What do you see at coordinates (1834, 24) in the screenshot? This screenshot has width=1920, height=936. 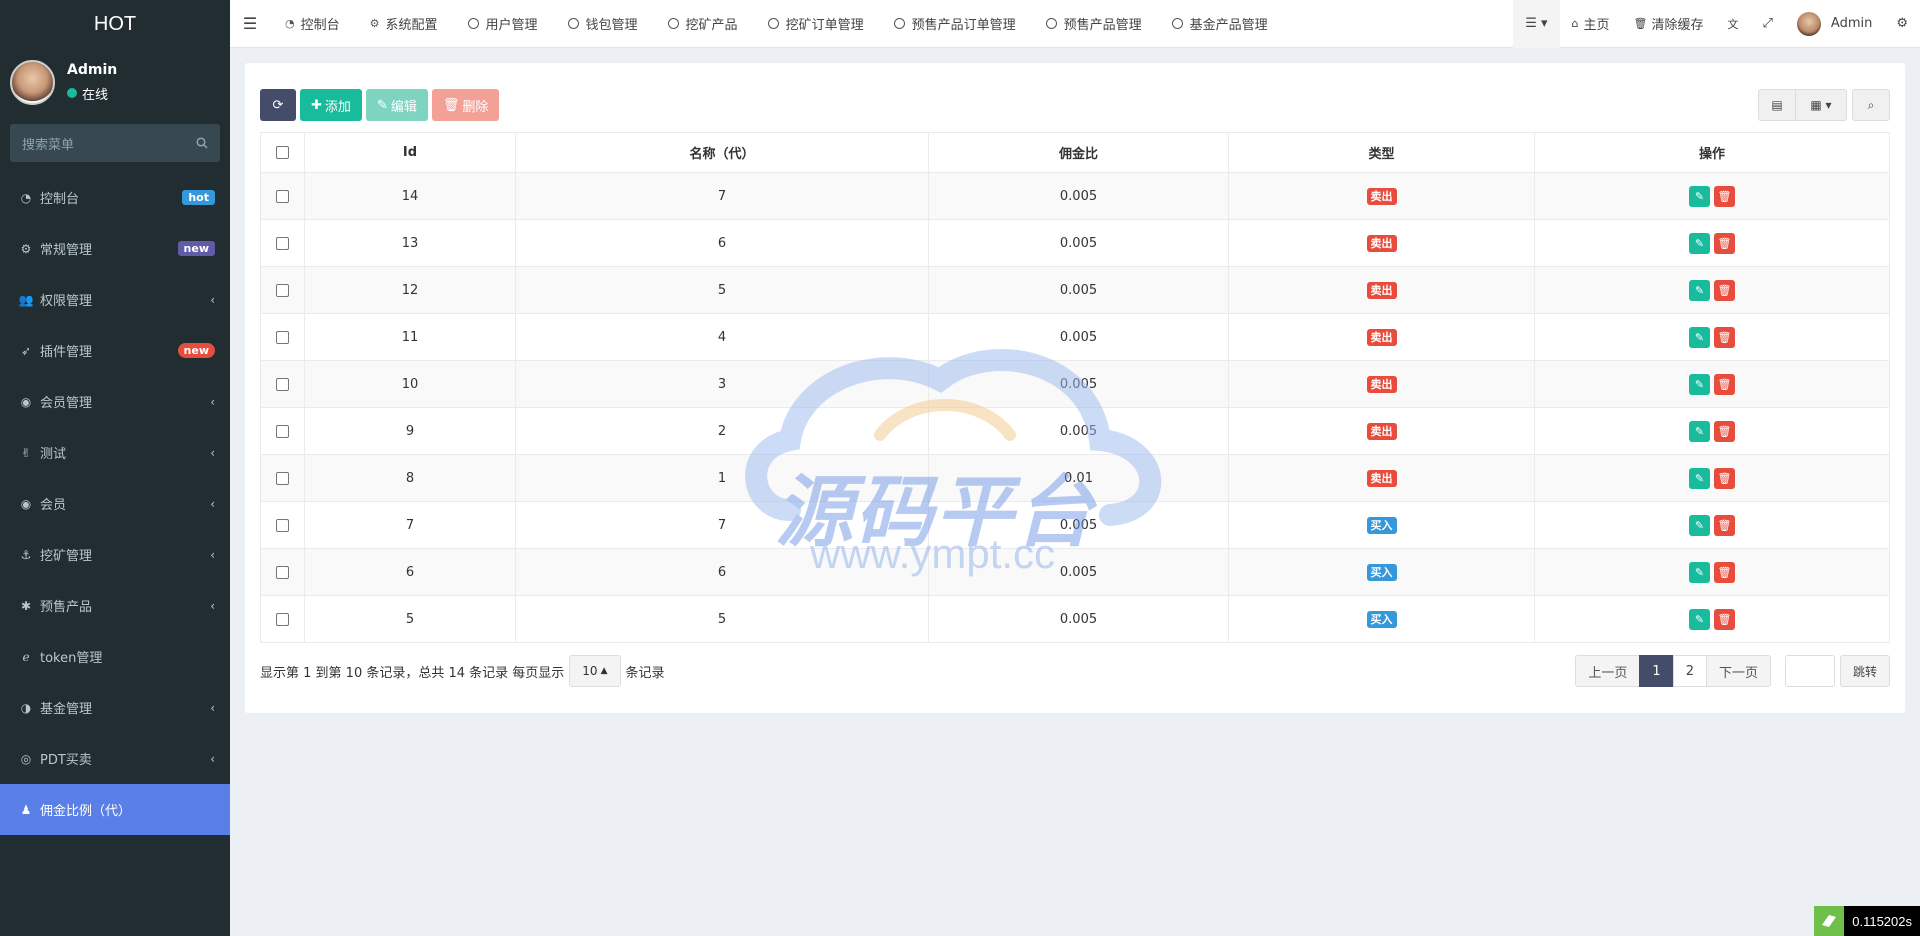 I see `admin-menu: Admin` at bounding box center [1834, 24].